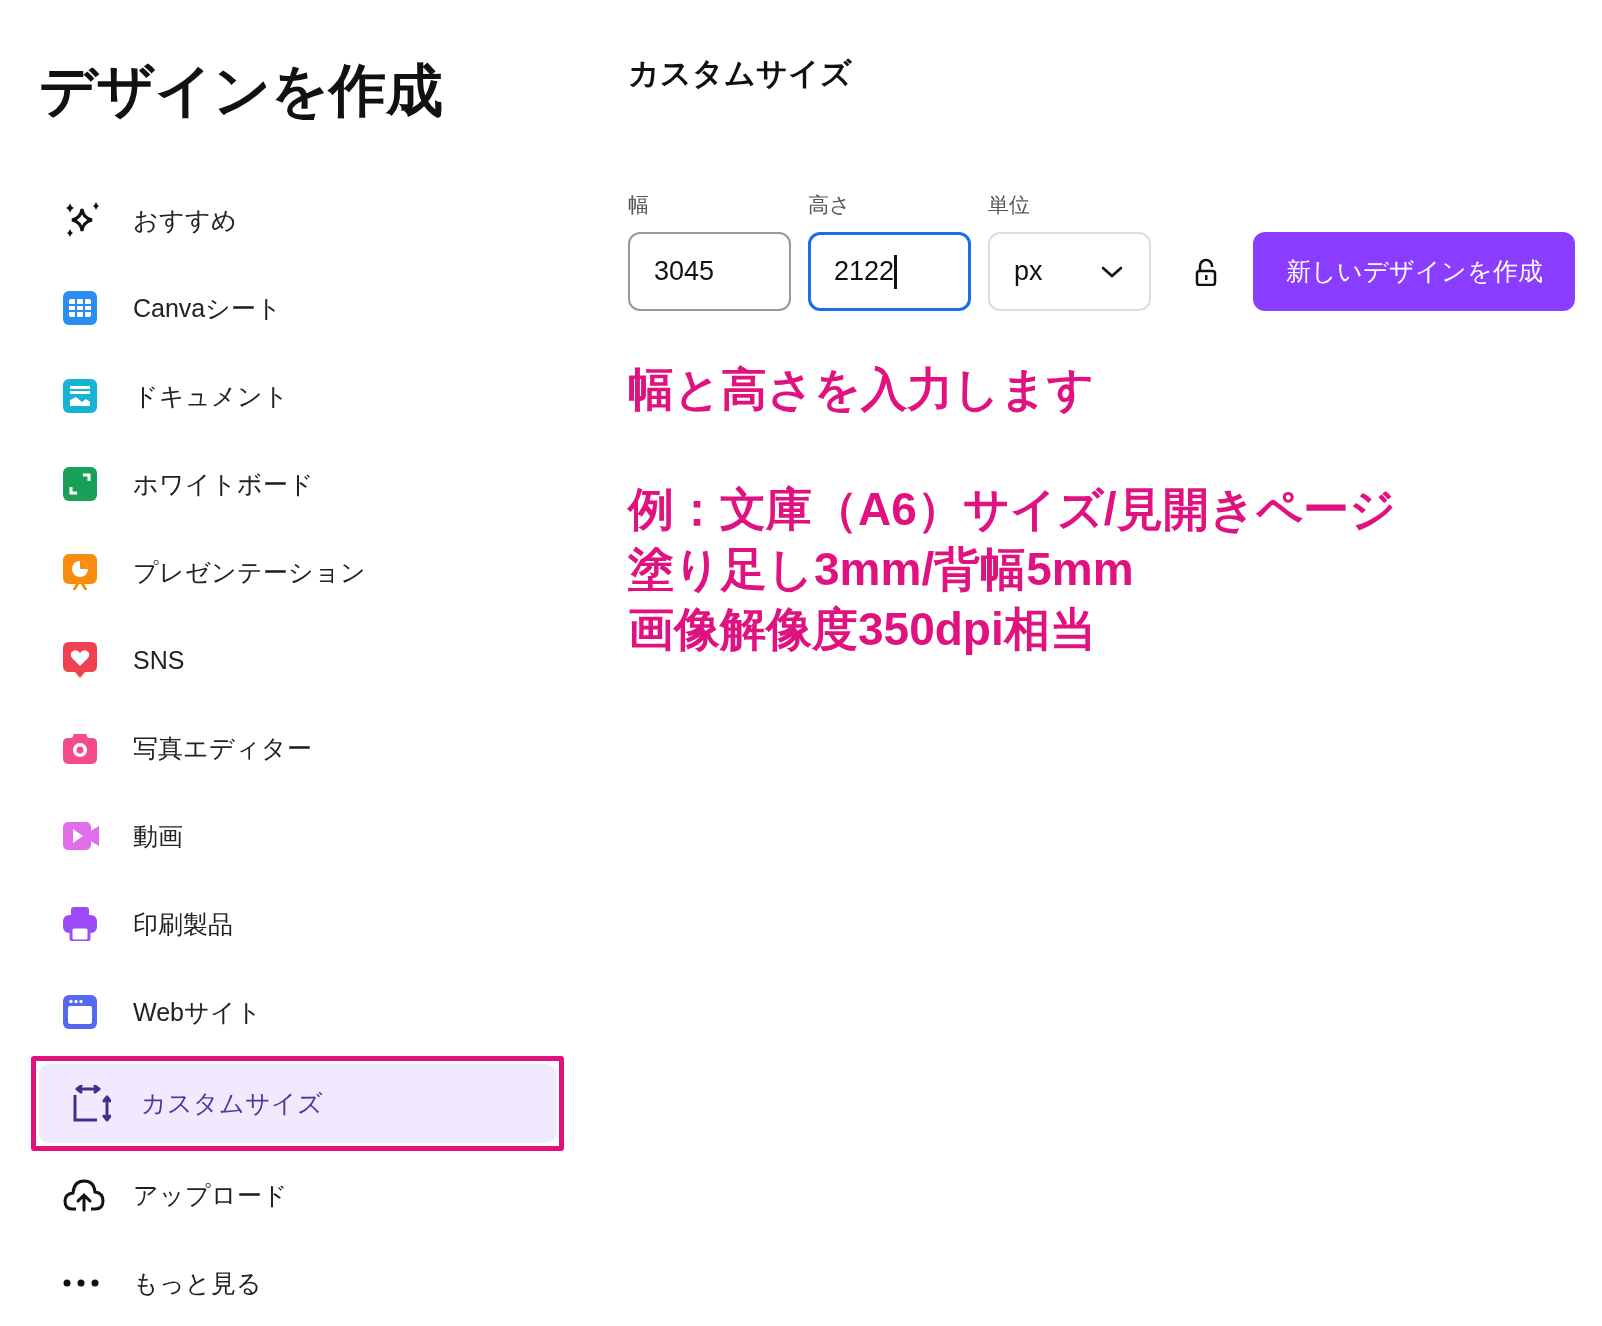  I want to click on sidebar-item: Webサイト, so click(297, 1012).